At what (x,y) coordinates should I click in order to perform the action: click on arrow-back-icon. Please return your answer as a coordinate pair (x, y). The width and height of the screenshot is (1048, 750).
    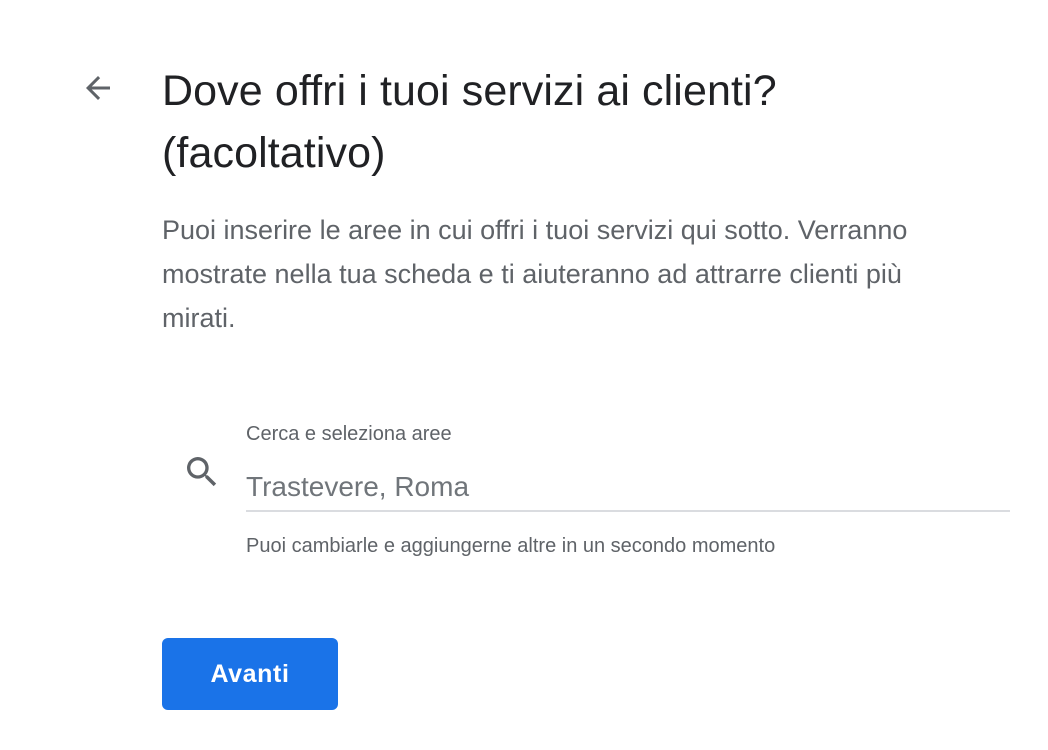
    Looking at the image, I should click on (98, 88).